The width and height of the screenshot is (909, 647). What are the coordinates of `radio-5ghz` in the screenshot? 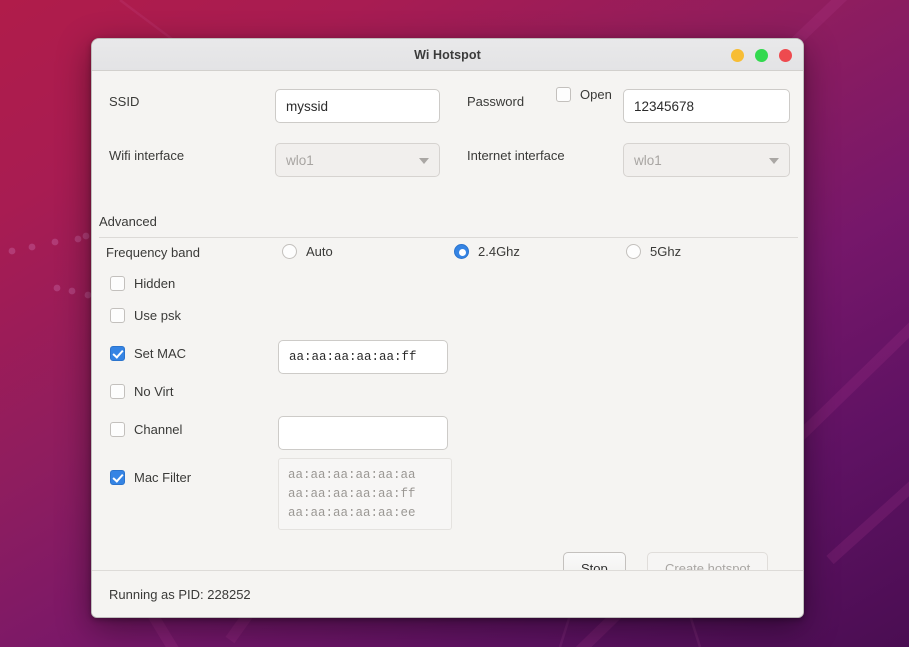 It's located at (633, 251).